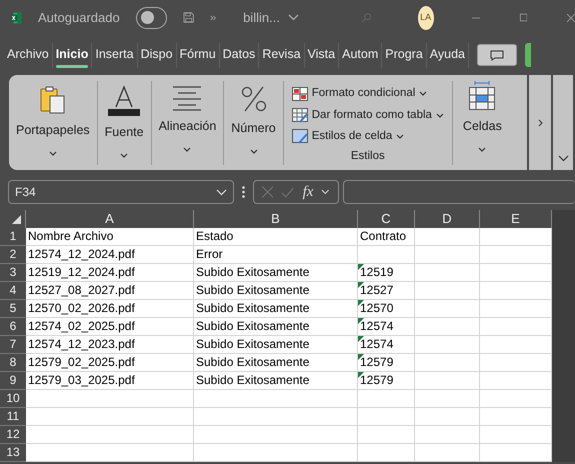  What do you see at coordinates (110, 255) in the screenshot?
I see `table-cell: 12574_12_2024.pdf` at bounding box center [110, 255].